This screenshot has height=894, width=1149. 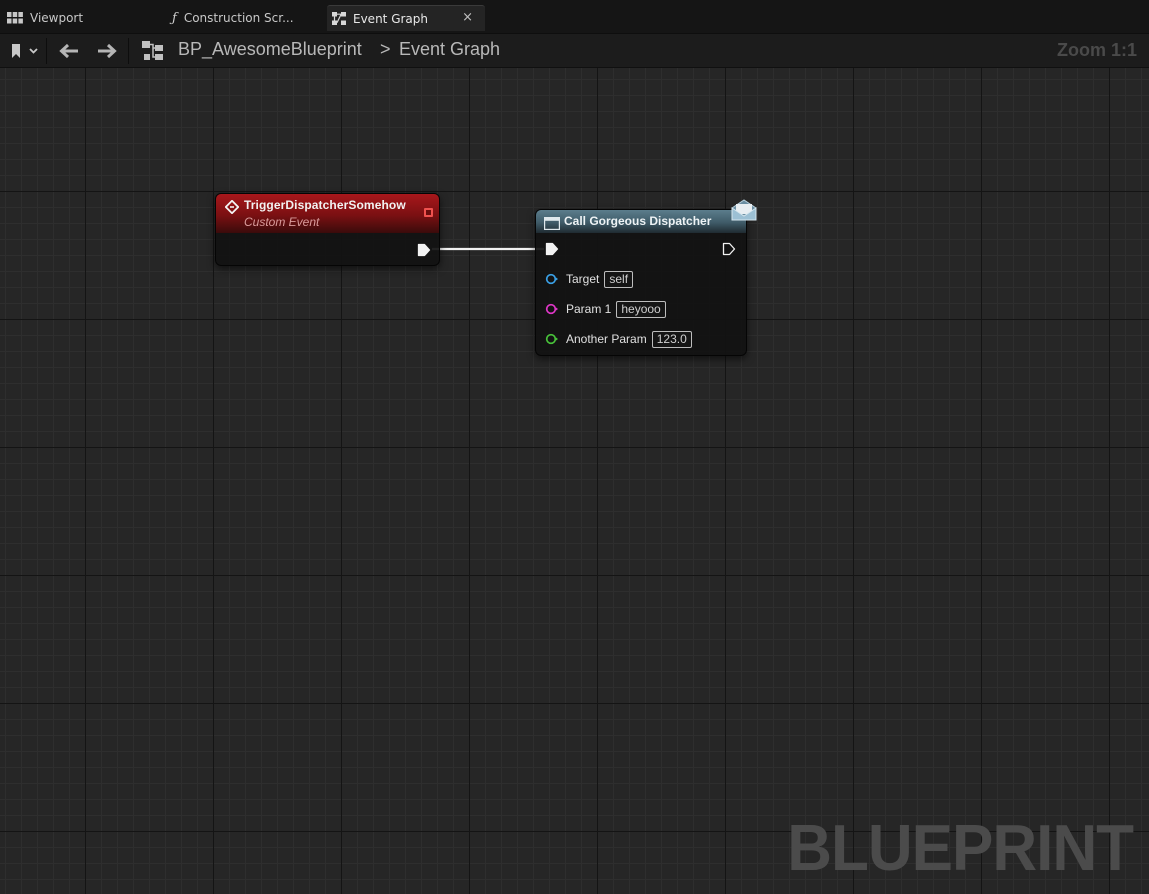 I want to click on function-icon: ƒ, so click(x=174, y=18).